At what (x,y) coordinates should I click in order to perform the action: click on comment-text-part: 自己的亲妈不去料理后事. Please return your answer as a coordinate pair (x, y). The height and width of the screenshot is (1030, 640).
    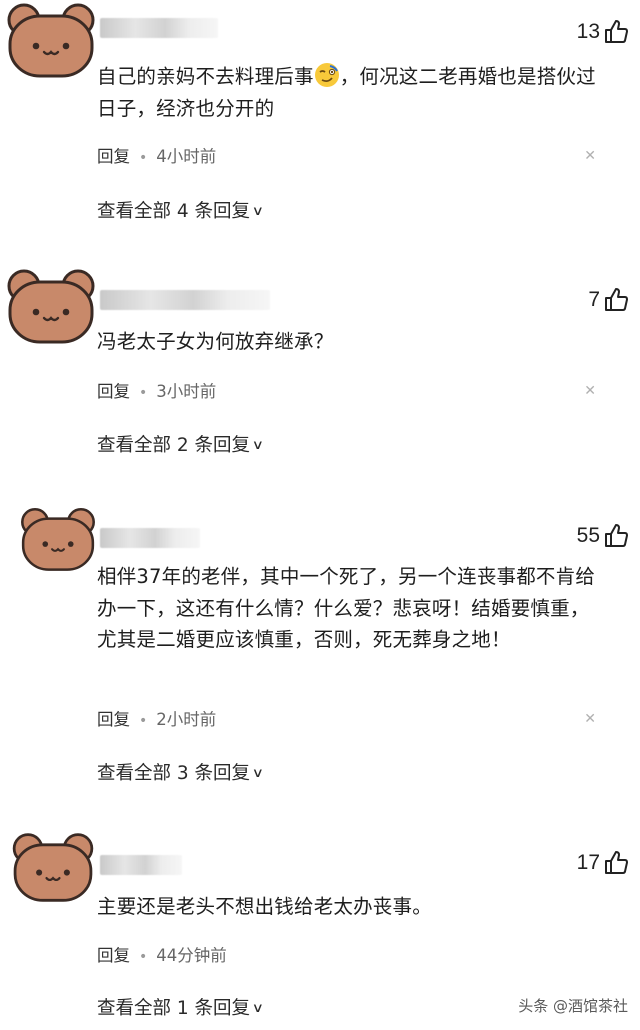
    Looking at the image, I should click on (205, 76).